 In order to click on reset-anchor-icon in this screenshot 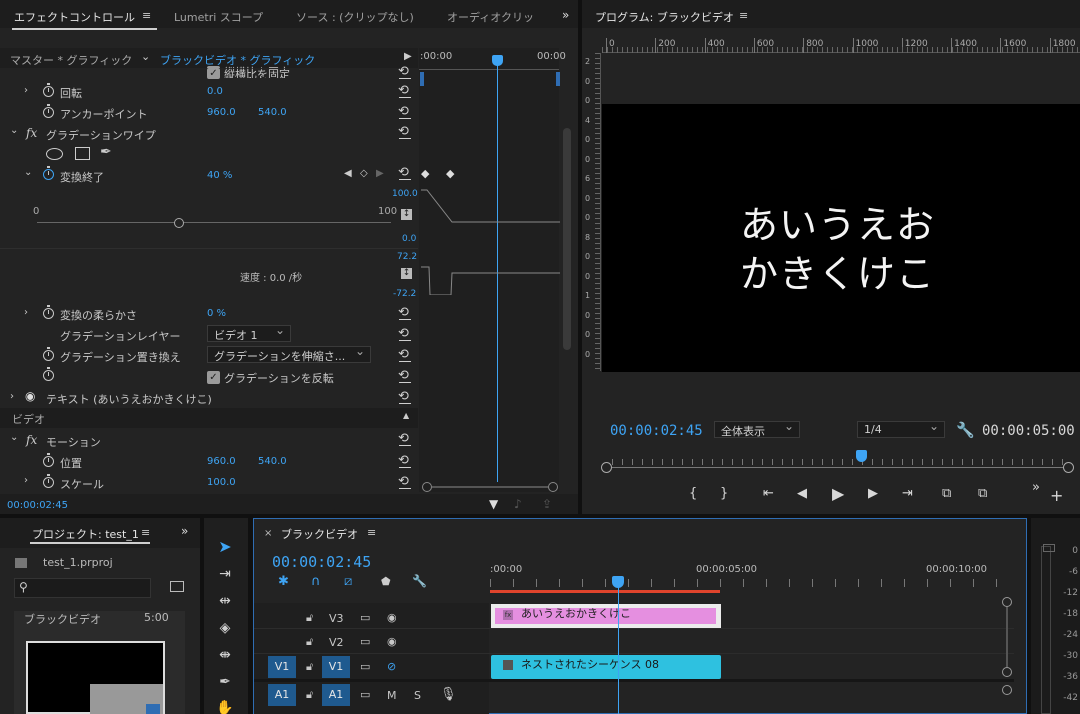, I will do `click(405, 111)`.